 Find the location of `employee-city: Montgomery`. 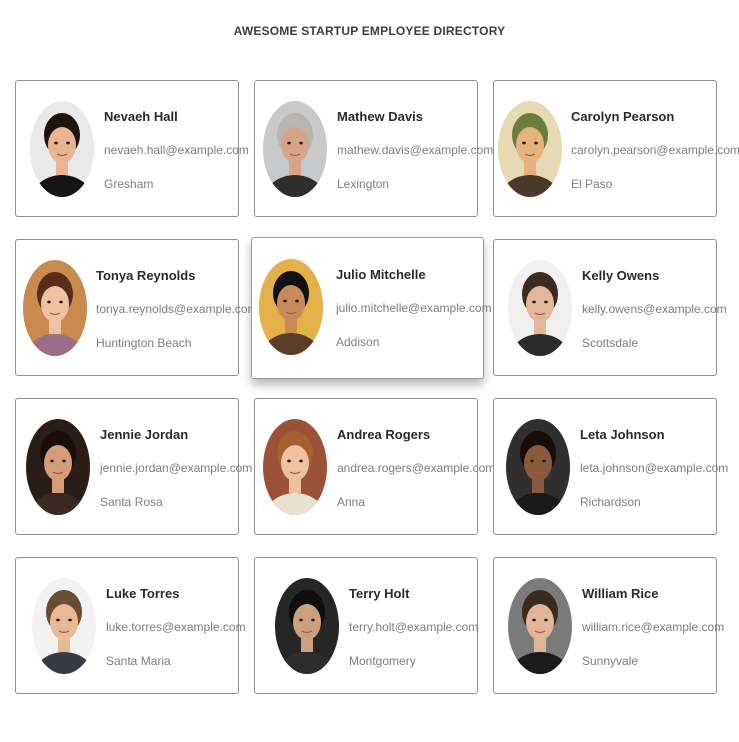

employee-city: Montgomery is located at coordinates (382, 661).